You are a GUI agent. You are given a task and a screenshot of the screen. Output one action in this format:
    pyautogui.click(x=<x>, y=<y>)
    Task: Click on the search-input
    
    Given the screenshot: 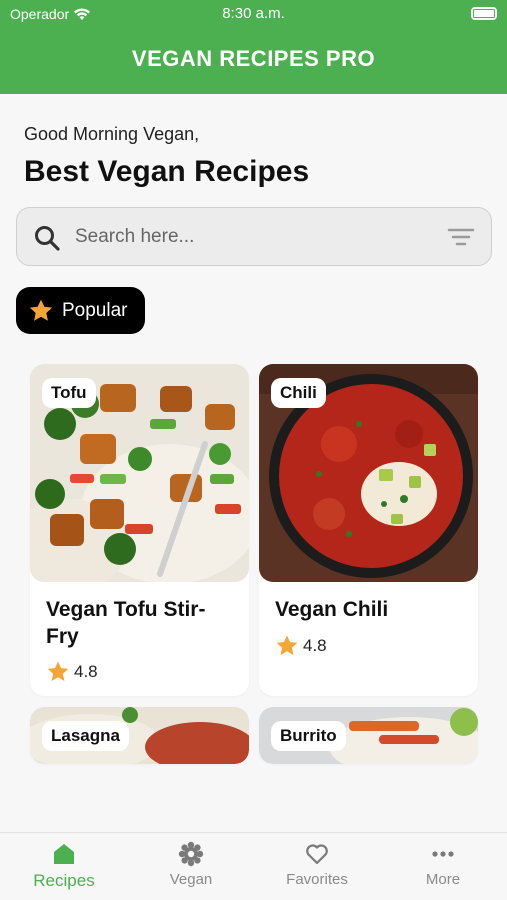 What is the action you would take?
    pyautogui.click(x=255, y=237)
    